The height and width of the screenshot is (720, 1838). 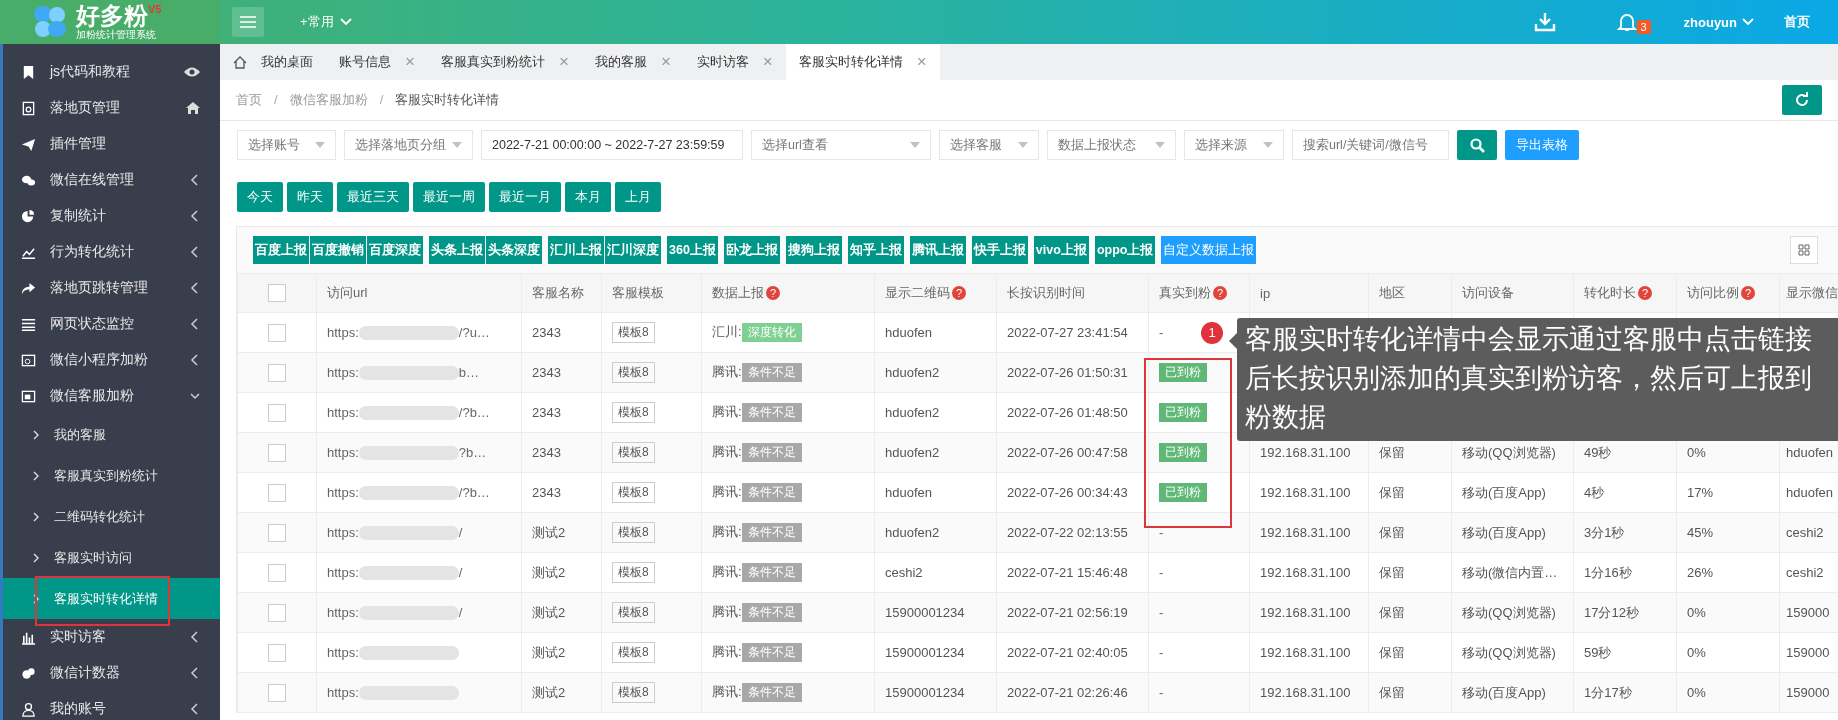 What do you see at coordinates (1797, 22) in the screenshot?
I see `home-link: 首页` at bounding box center [1797, 22].